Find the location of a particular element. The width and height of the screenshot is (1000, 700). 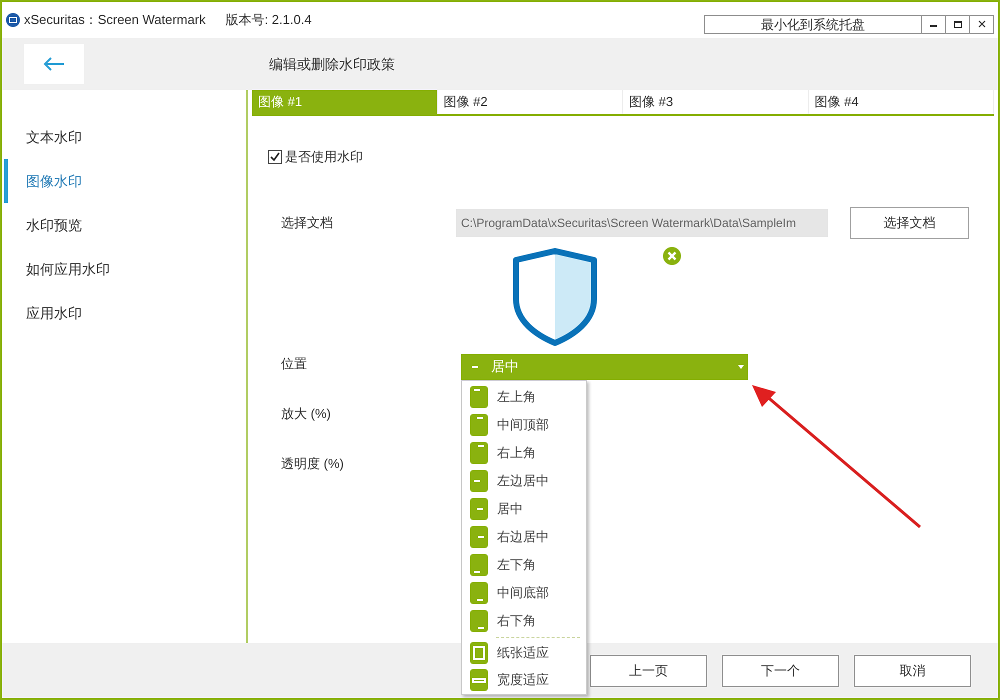

tab: 图像 #4 is located at coordinates (901, 102).